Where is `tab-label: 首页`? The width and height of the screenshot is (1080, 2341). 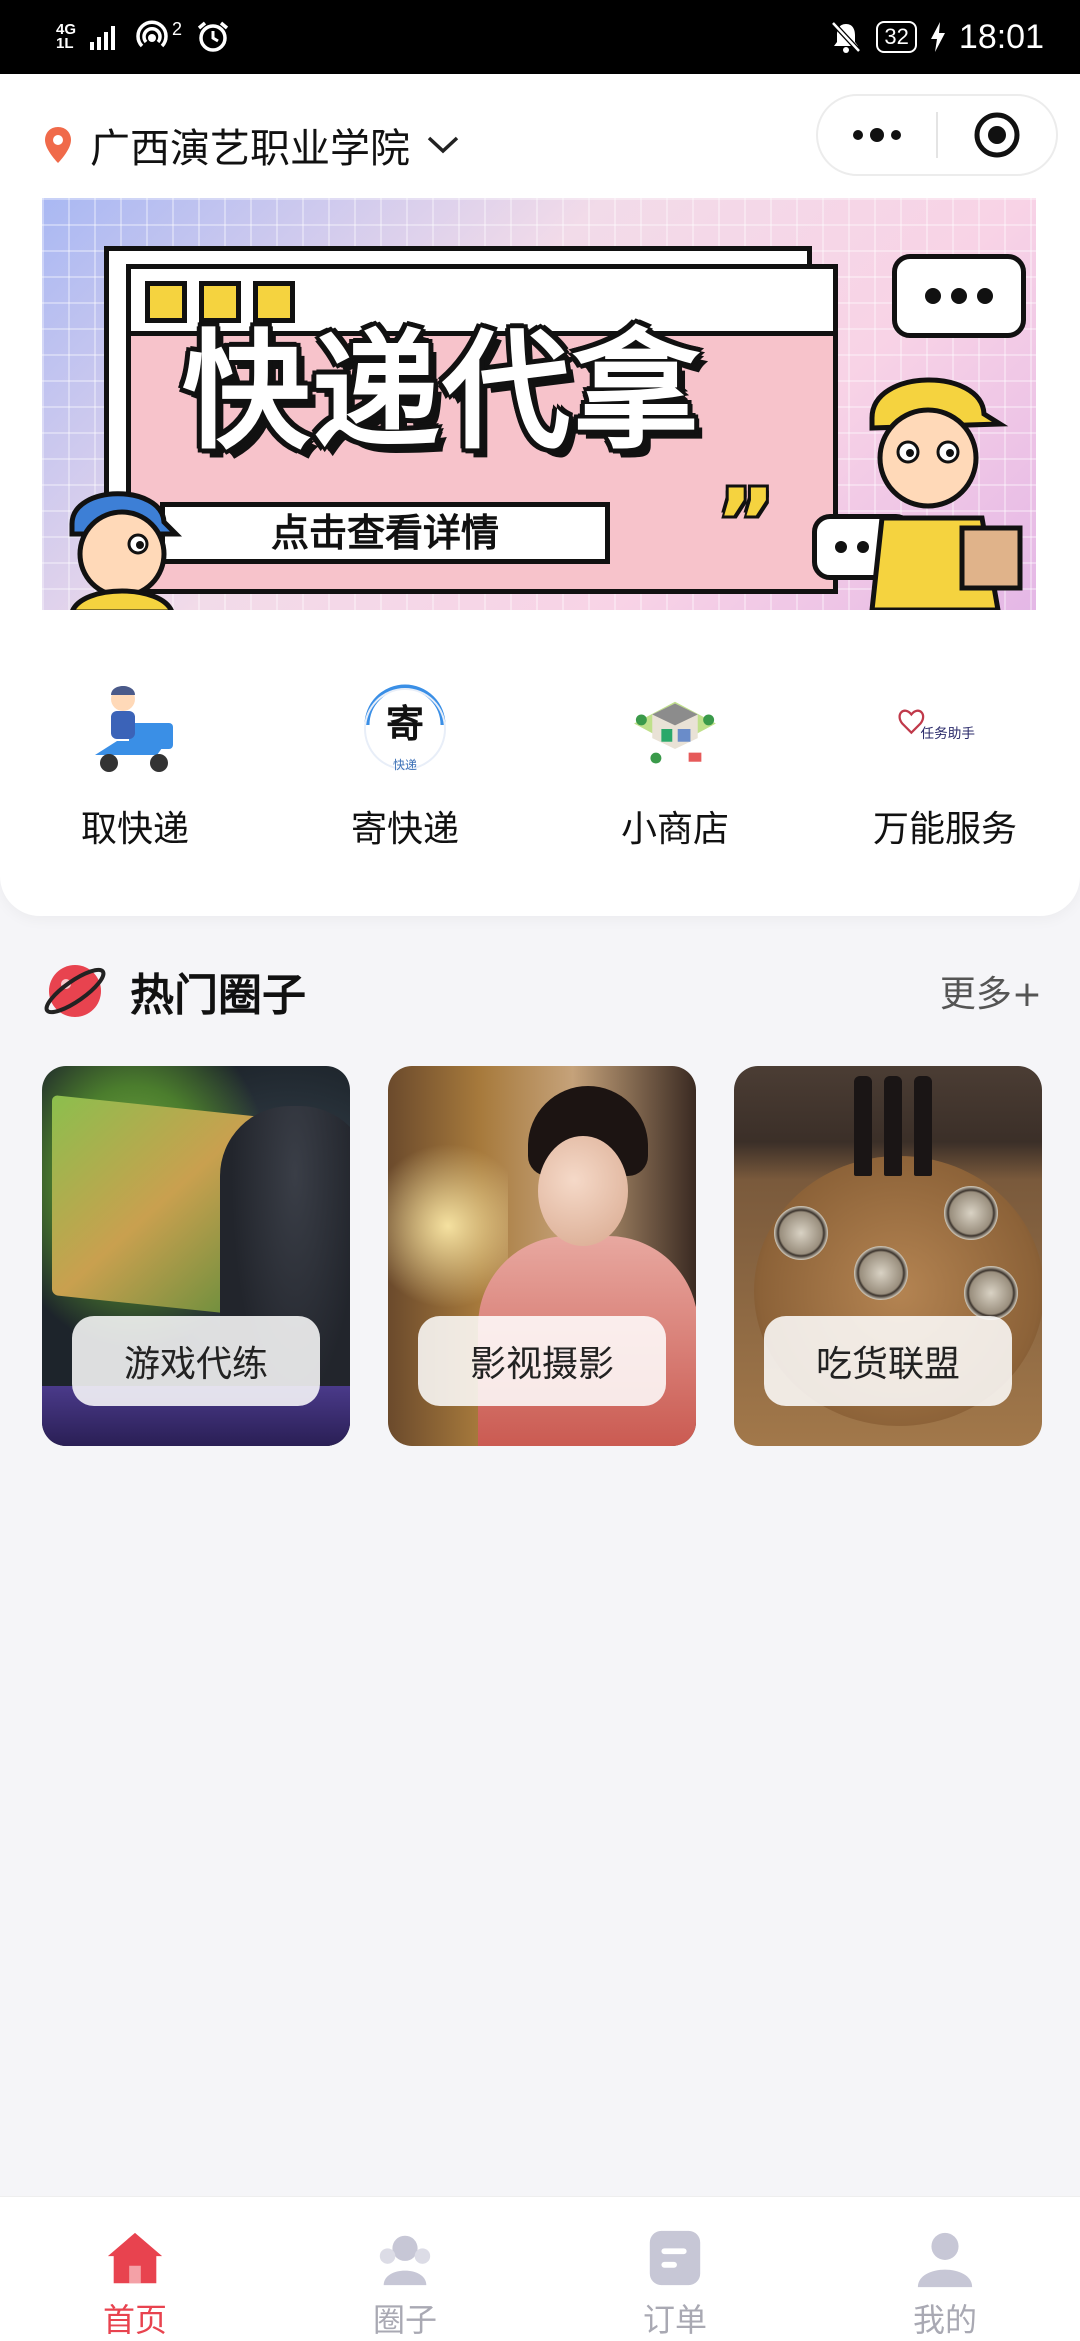
tab-label: 首页 is located at coordinates (134, 2320).